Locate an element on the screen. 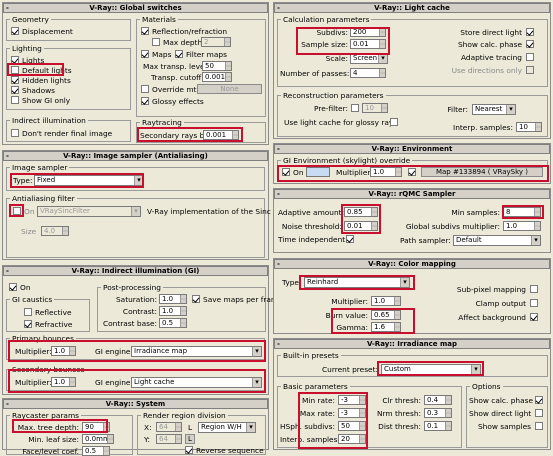  region-mode-dropdown: Region W/H is located at coordinates (227, 427).